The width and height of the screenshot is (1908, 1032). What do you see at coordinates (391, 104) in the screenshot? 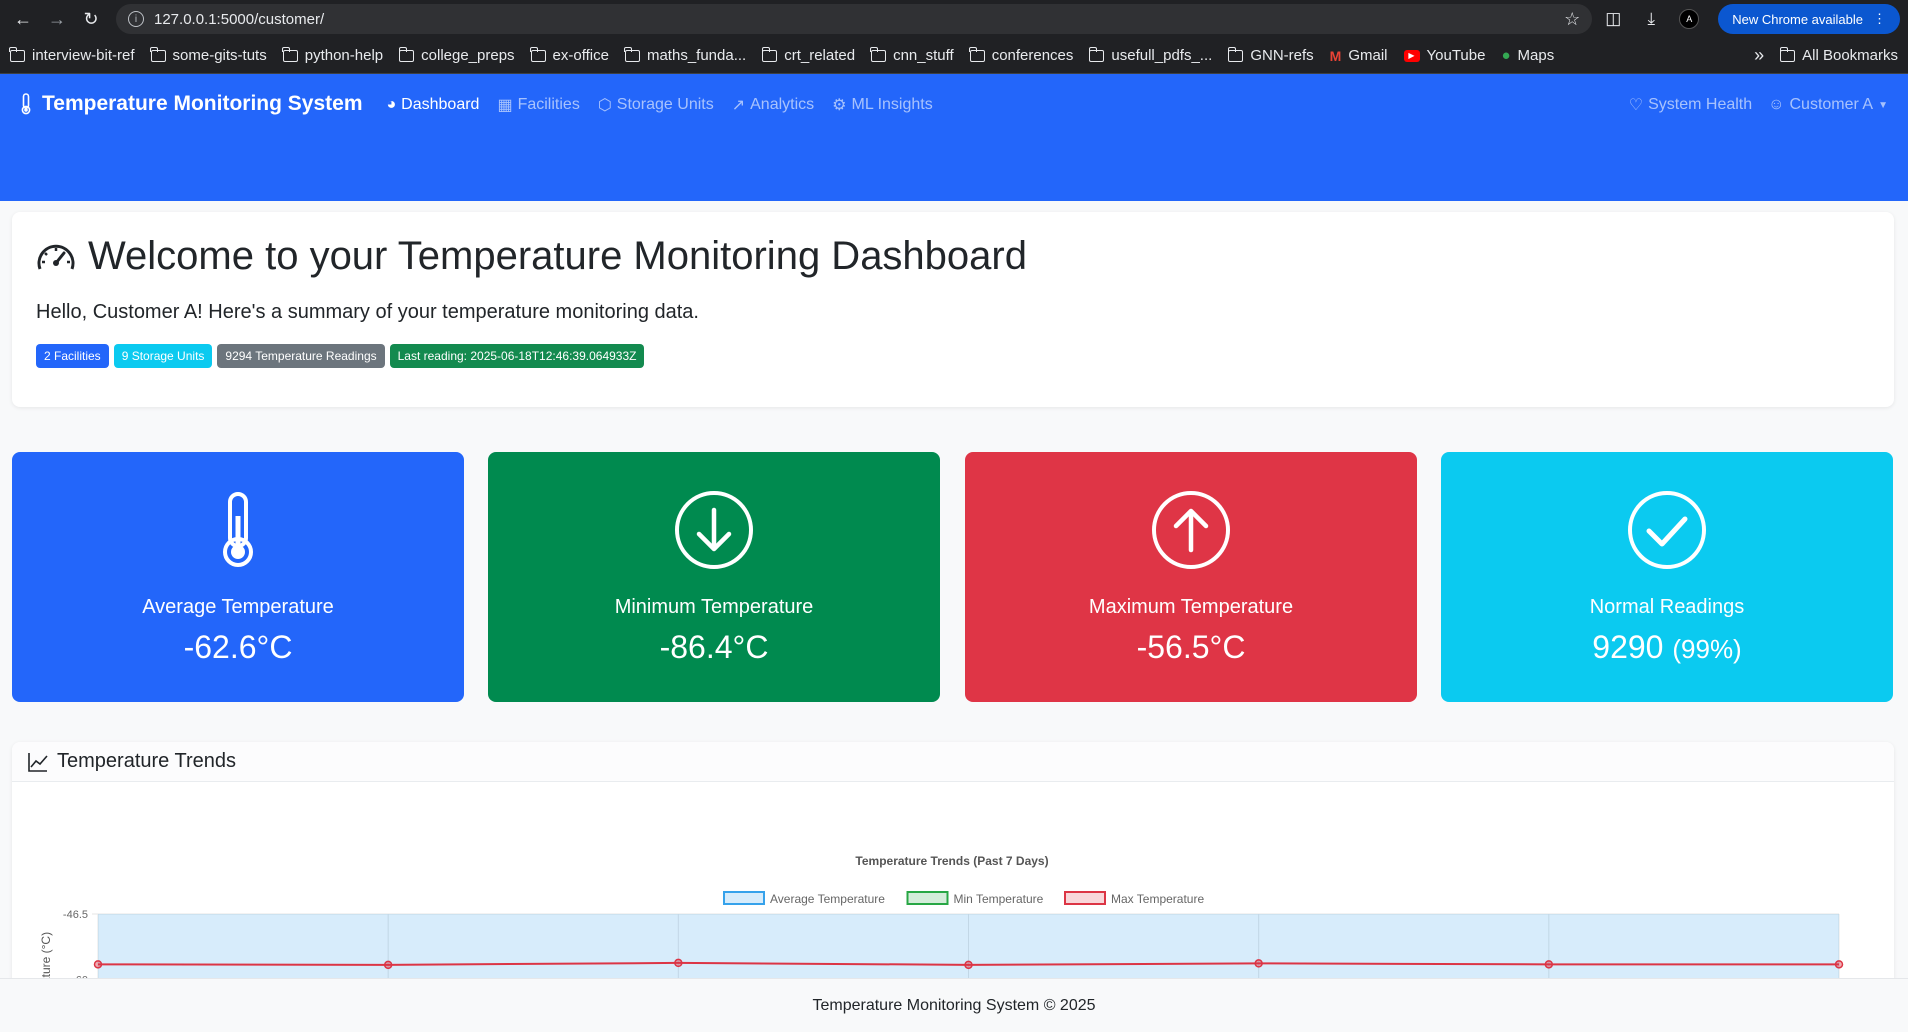
I see `speedometer-icon: ◕` at bounding box center [391, 104].